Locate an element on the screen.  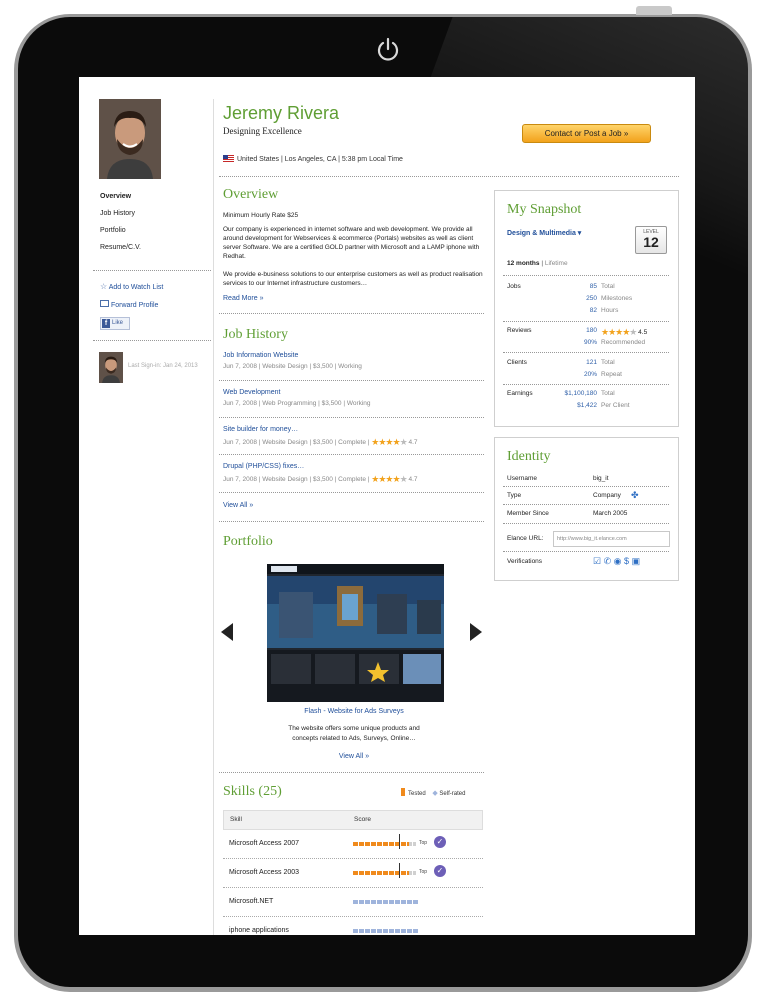
power-icon is located at coordinates (388, 49).